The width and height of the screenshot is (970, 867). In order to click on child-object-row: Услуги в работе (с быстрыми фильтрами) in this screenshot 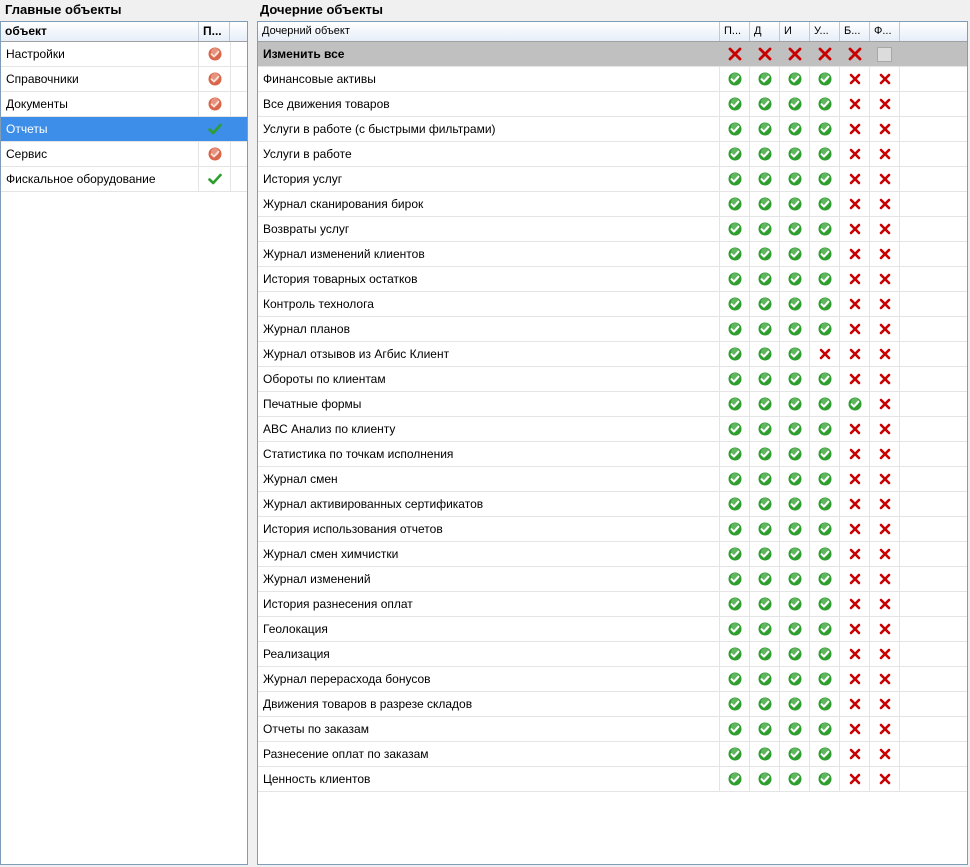, I will do `click(612, 129)`.